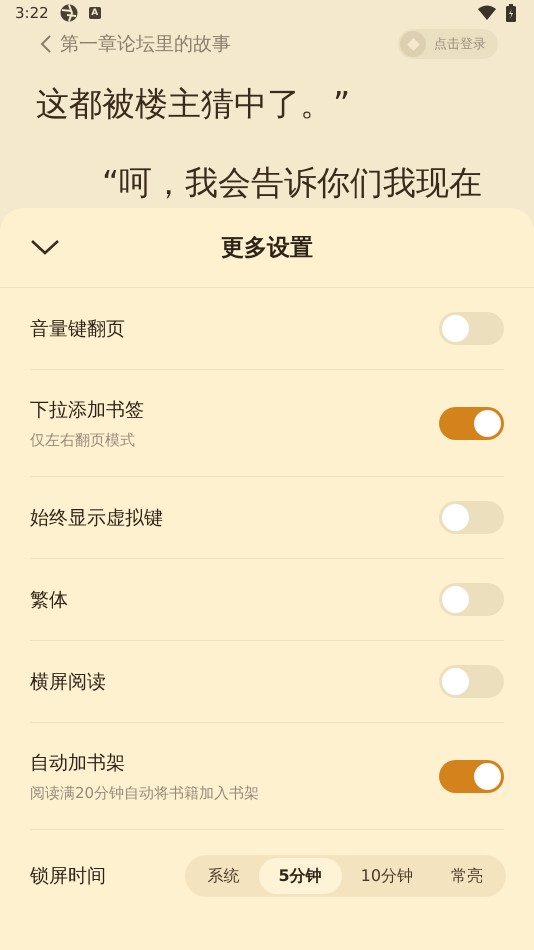 The width and height of the screenshot is (534, 950). Describe the element at coordinates (83, 440) in the screenshot. I see `setting-hint: 仅左右翻页模式` at that location.